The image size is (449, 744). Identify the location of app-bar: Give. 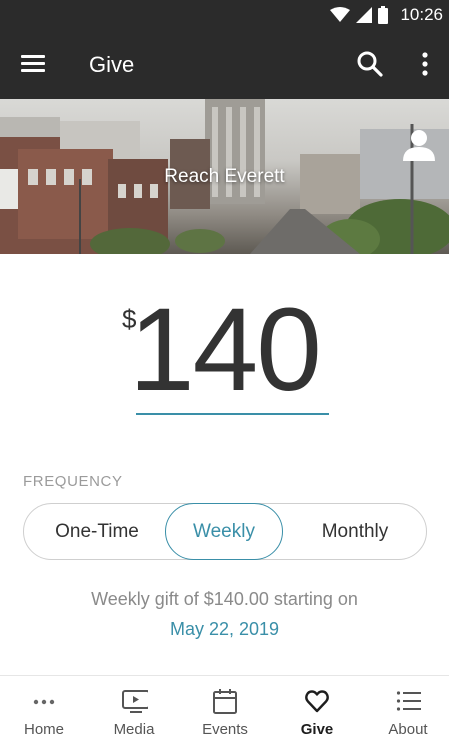
(224, 64).